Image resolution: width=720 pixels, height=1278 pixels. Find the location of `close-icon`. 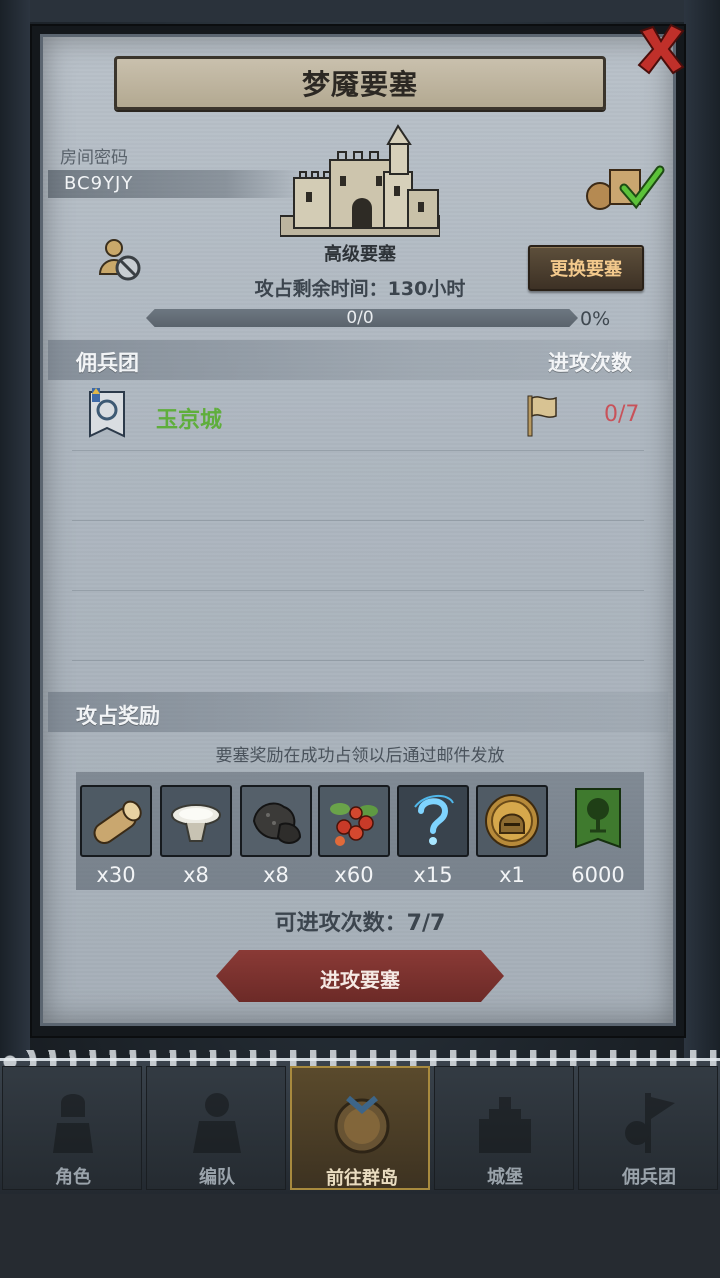

close-icon is located at coordinates (661, 49).